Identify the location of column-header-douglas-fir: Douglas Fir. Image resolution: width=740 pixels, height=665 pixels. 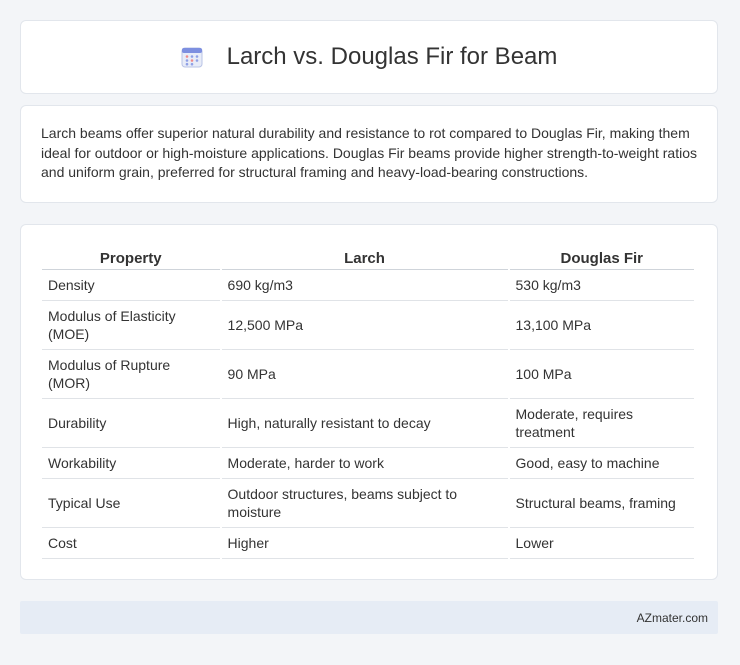
(601, 257).